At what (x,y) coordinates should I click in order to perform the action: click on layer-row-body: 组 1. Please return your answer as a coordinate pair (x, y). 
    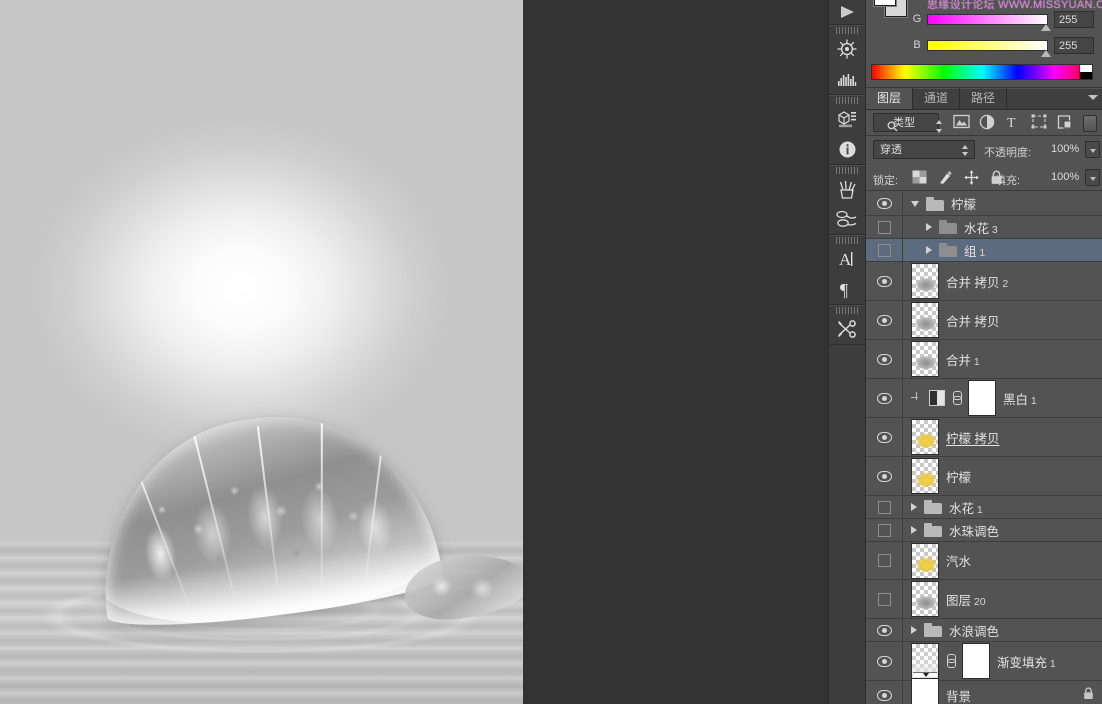
    Looking at the image, I should click on (1002, 250).